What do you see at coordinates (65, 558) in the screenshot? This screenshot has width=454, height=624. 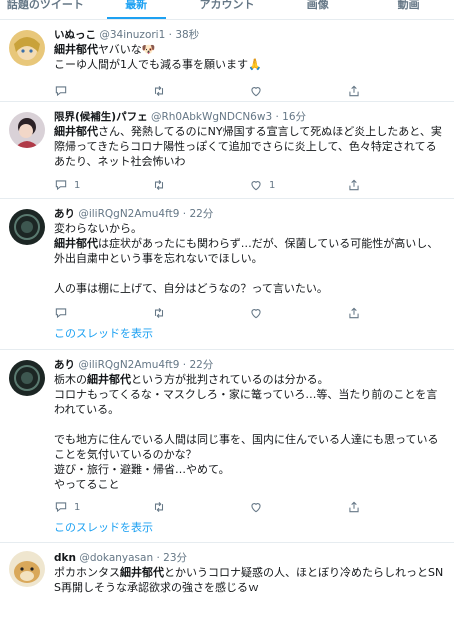 I see `display-name: dkn` at bounding box center [65, 558].